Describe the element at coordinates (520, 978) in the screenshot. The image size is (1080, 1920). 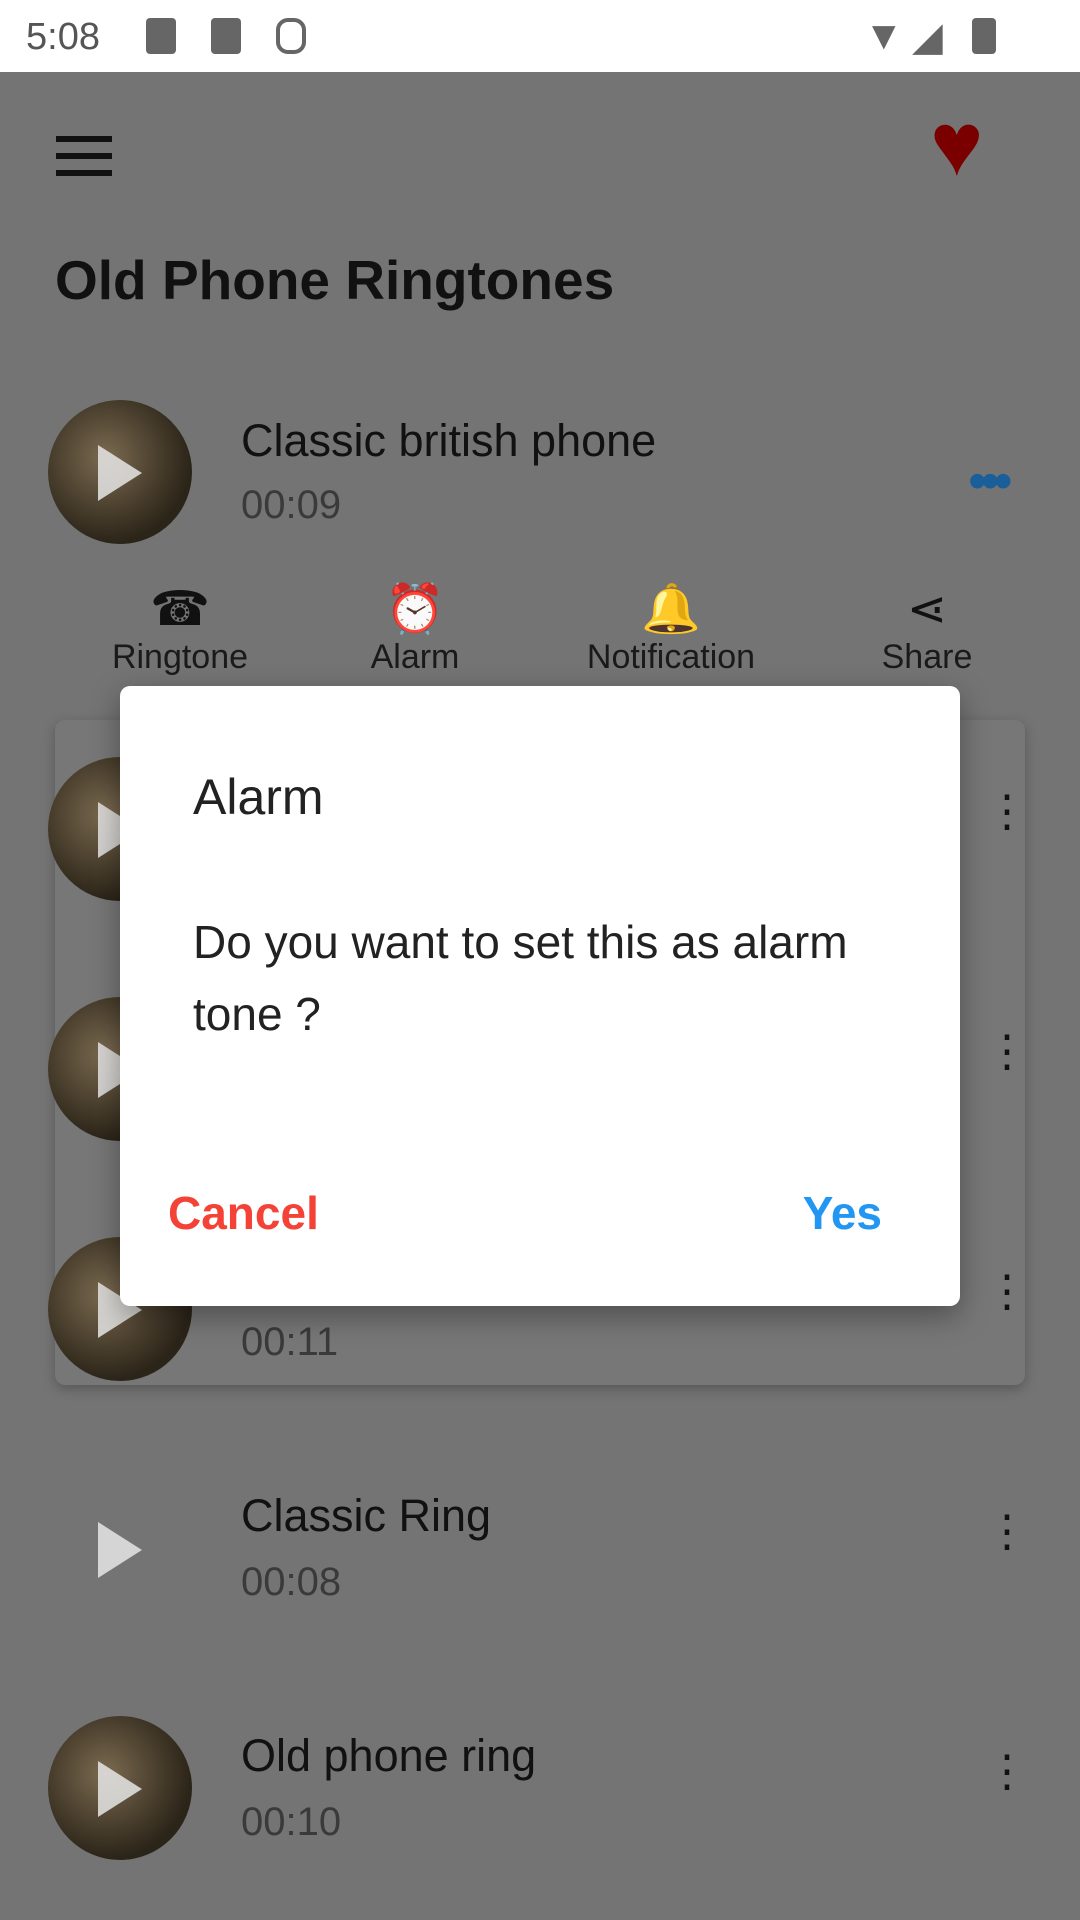
I see `dialog-message: Do you want to set this as alarm tone ?` at that location.